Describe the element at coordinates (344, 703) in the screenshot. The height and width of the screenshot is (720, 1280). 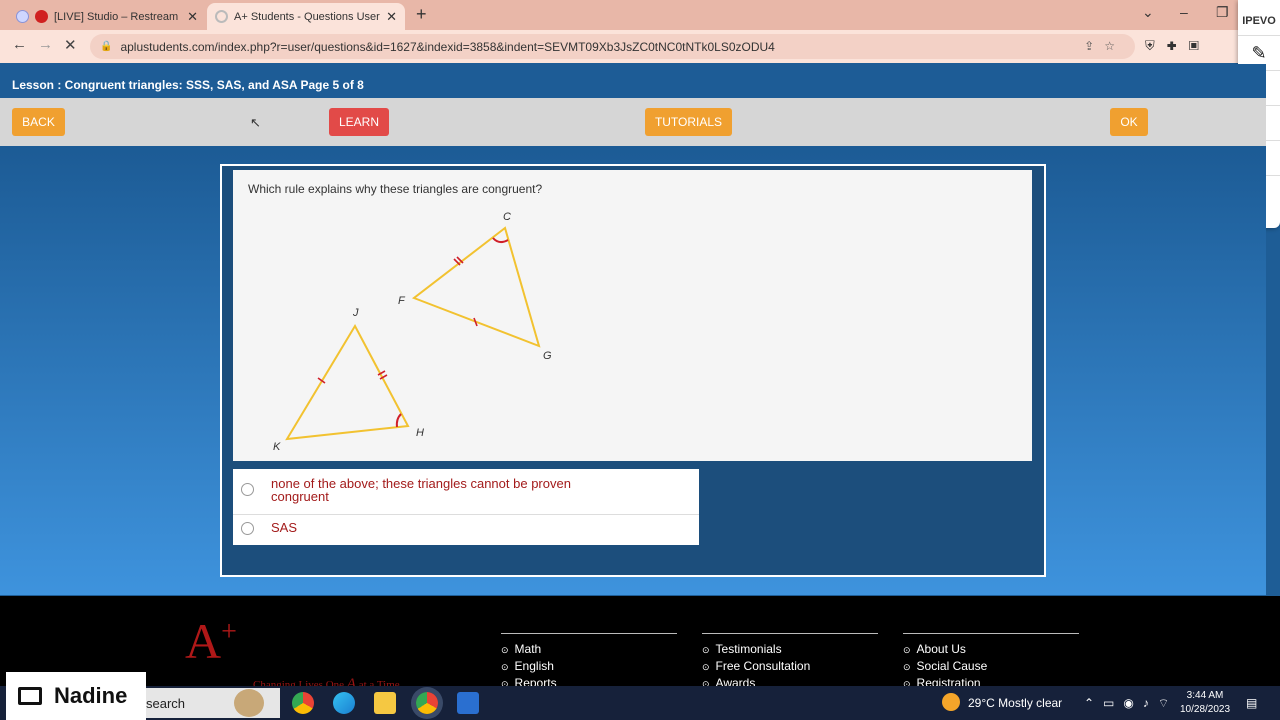
I see `edge-icon` at that location.